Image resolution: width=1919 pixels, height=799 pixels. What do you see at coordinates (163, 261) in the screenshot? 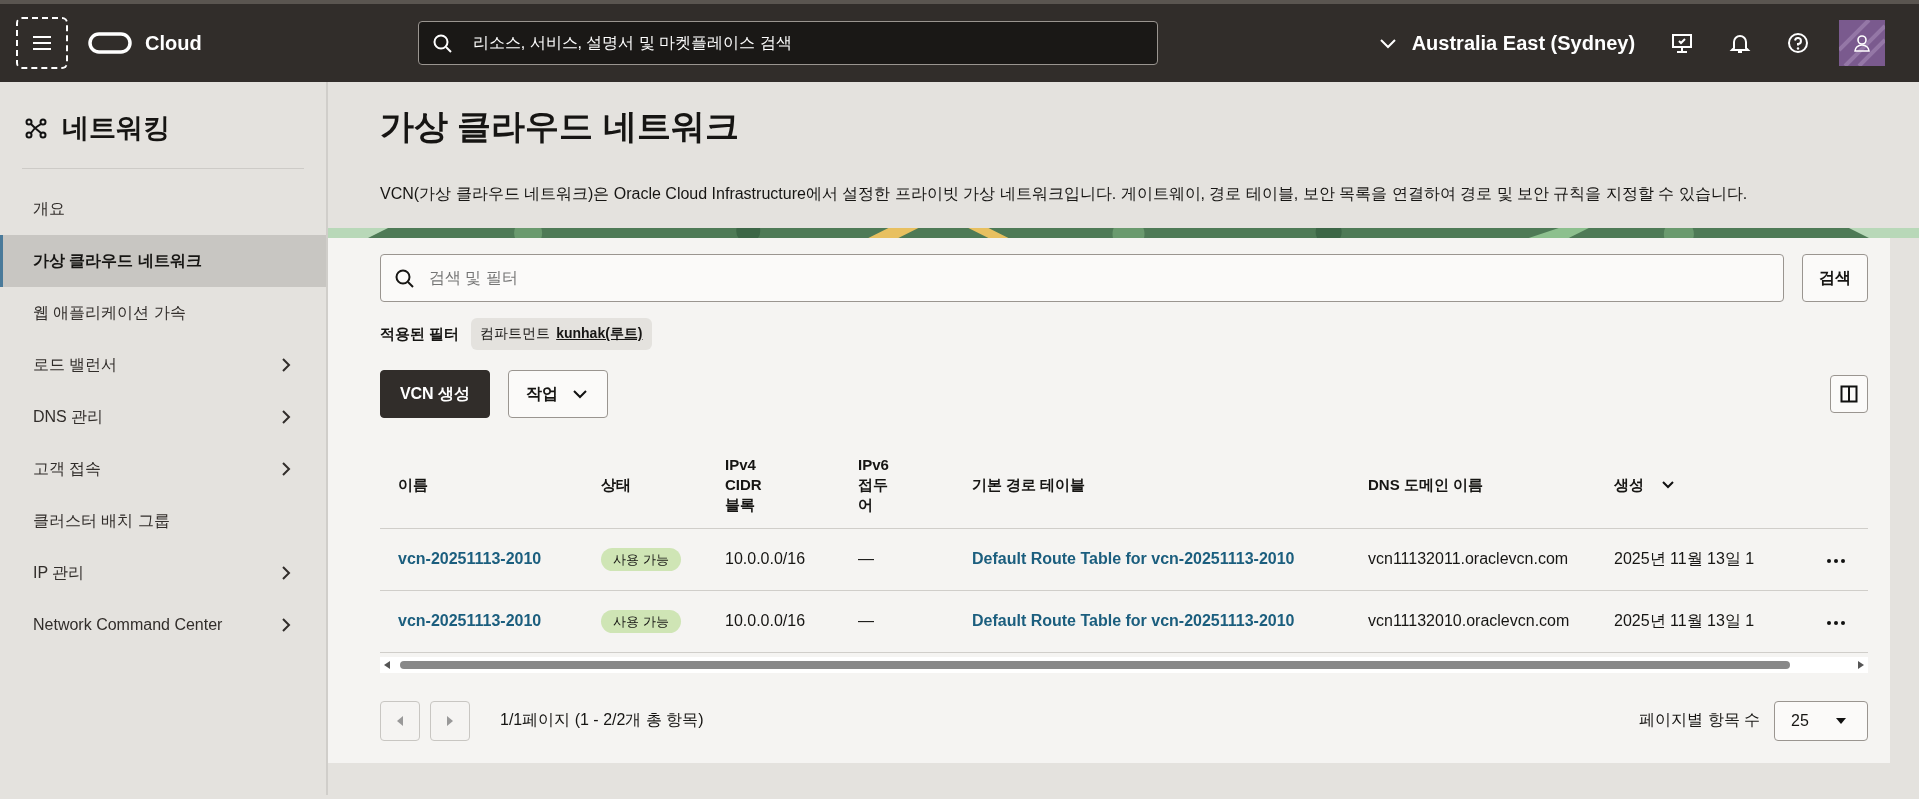
I see `sidebar-item: 가상 클라우드 네트워크` at bounding box center [163, 261].